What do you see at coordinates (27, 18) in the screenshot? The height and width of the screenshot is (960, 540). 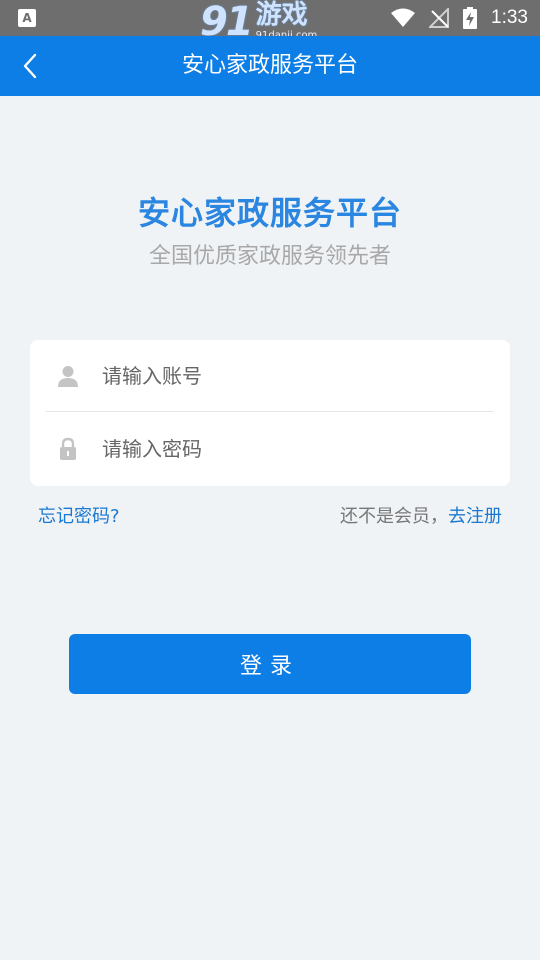 I see `notification-a-icon: A` at bounding box center [27, 18].